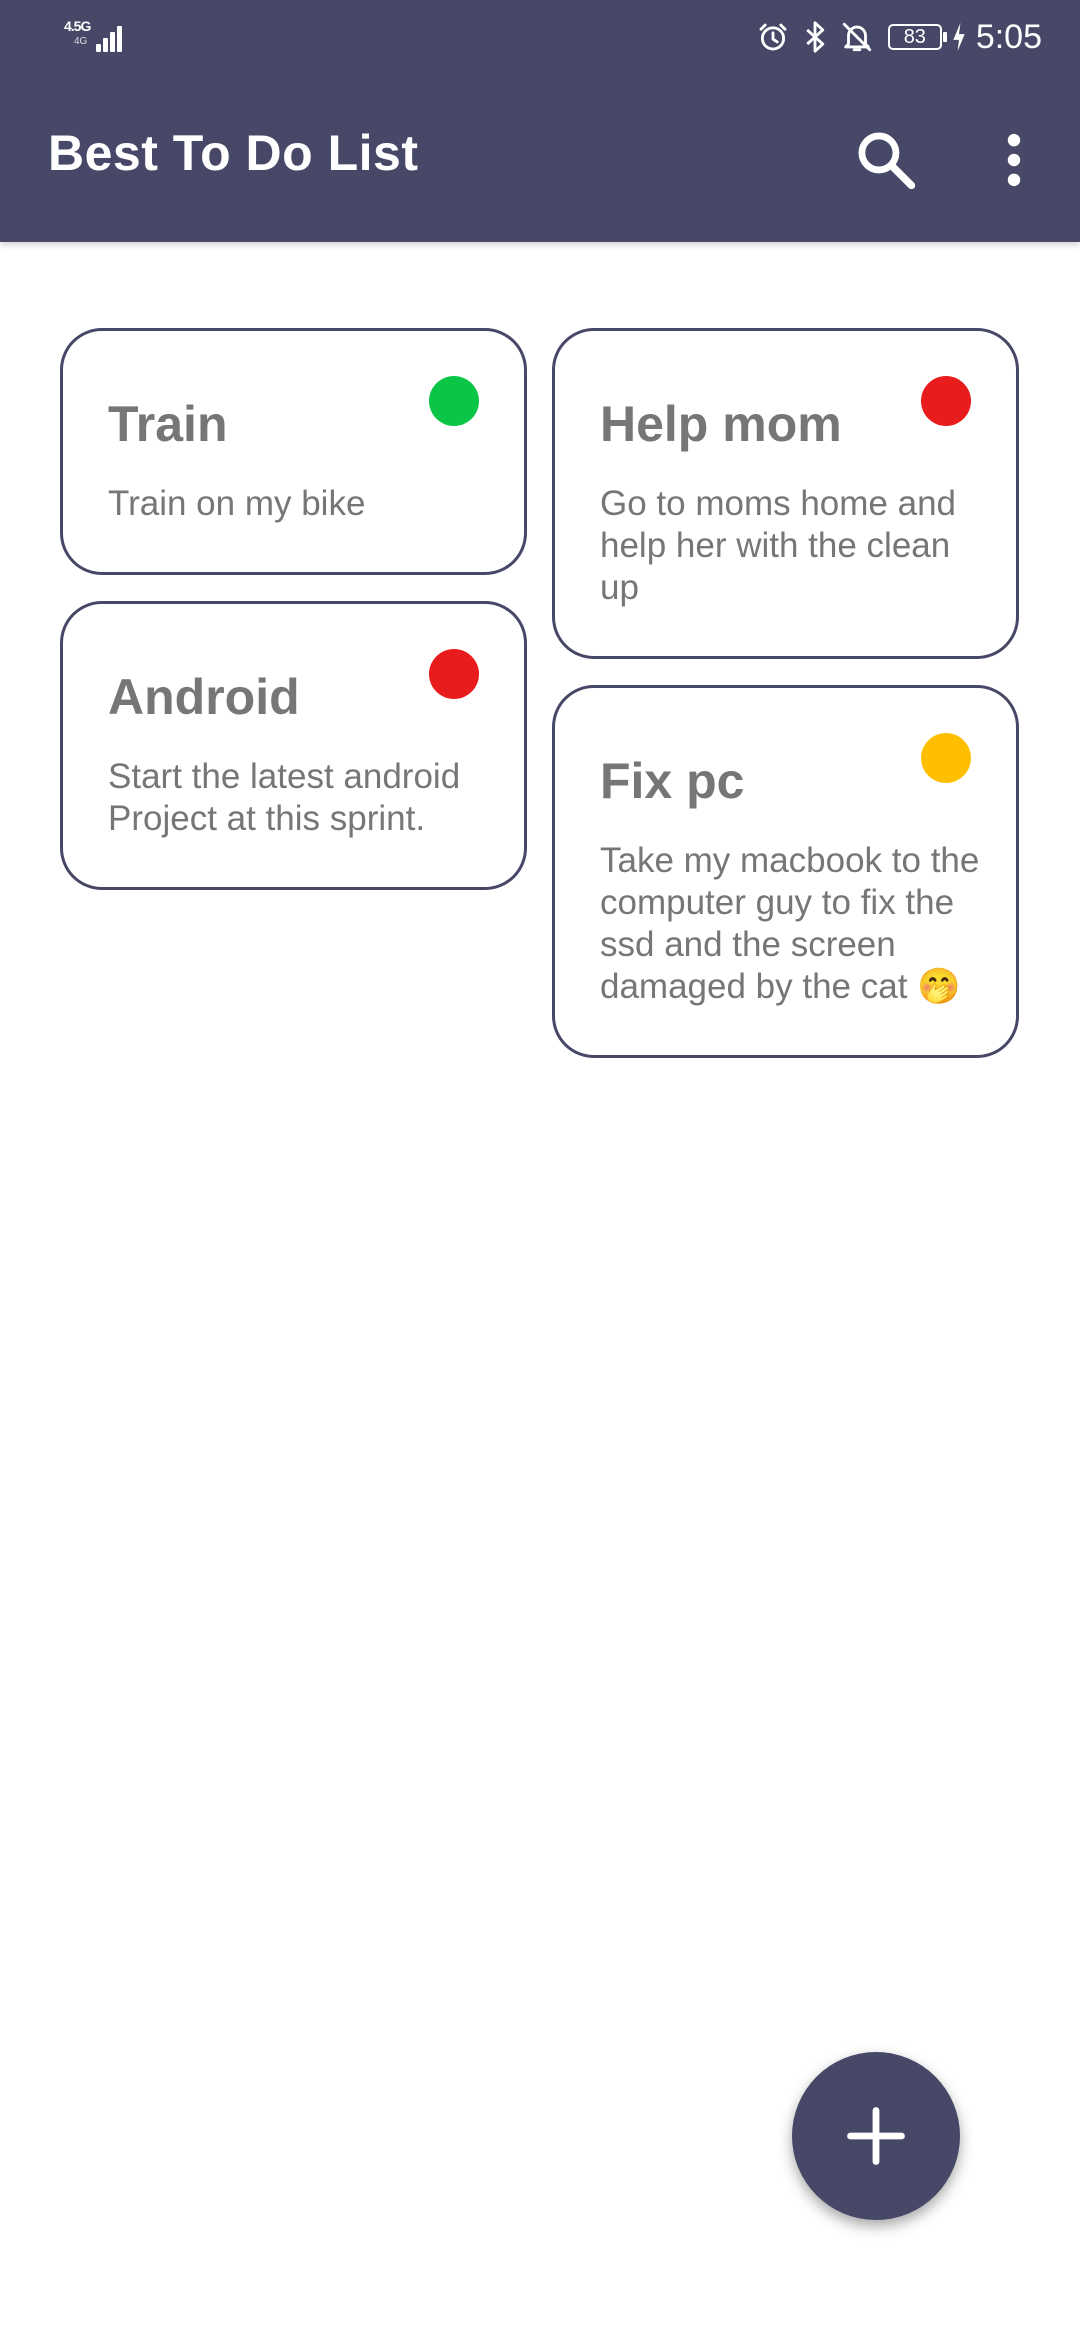 This screenshot has height=2340, width=1080. What do you see at coordinates (856, 37) in the screenshot?
I see `bell-off-icon` at bounding box center [856, 37].